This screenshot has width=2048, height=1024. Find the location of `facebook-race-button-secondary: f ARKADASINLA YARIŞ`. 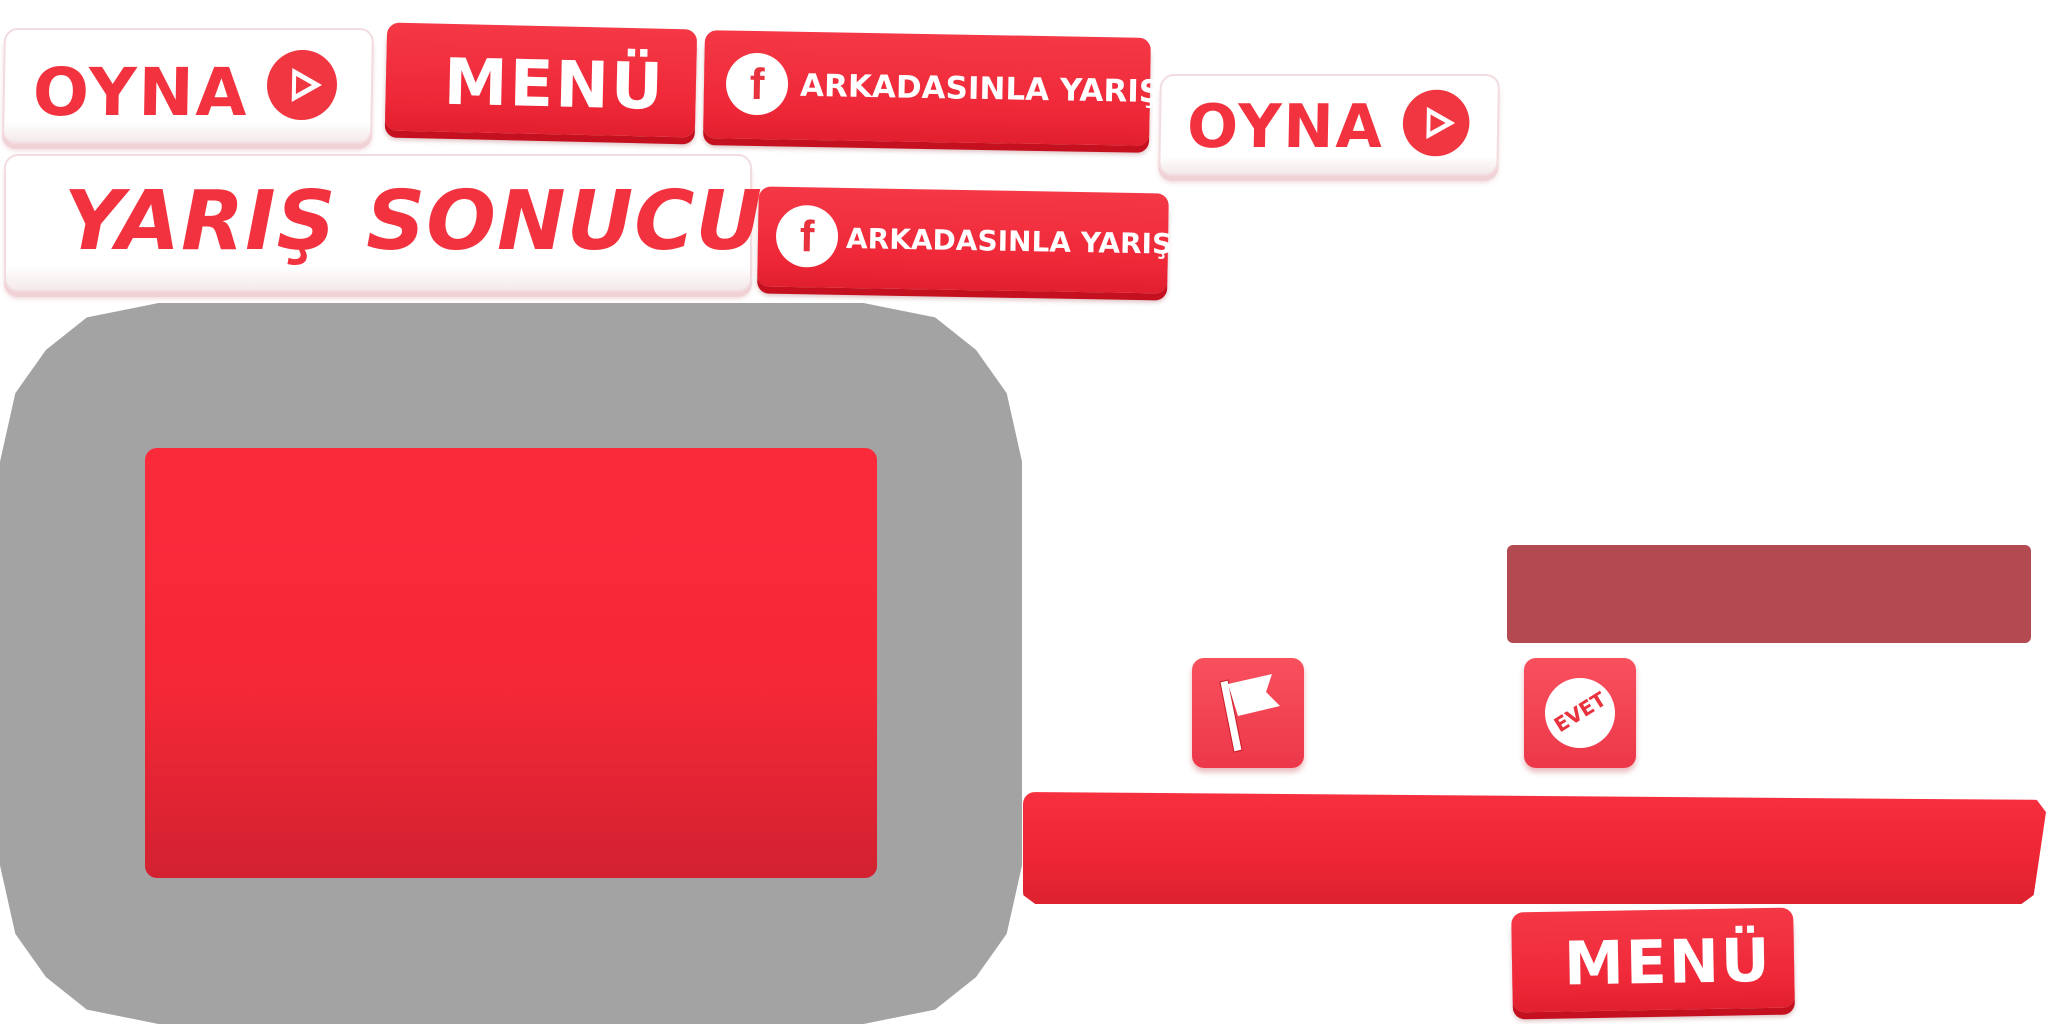

facebook-race-button-secondary: f ARKADASINLA YARIŞ is located at coordinates (964, 240).